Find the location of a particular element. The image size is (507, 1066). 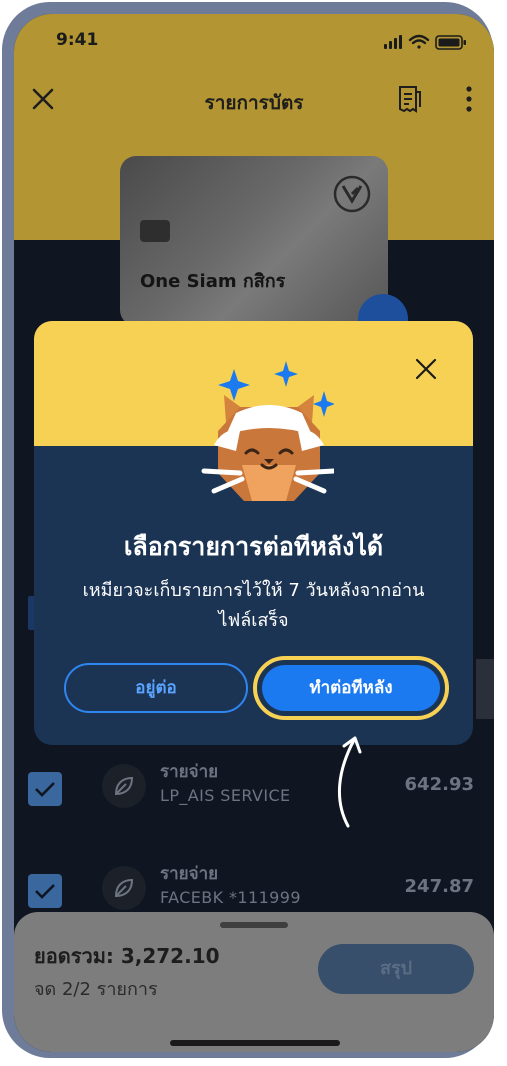

transaction-count: จด 2/2 รายการ is located at coordinates (96, 989).